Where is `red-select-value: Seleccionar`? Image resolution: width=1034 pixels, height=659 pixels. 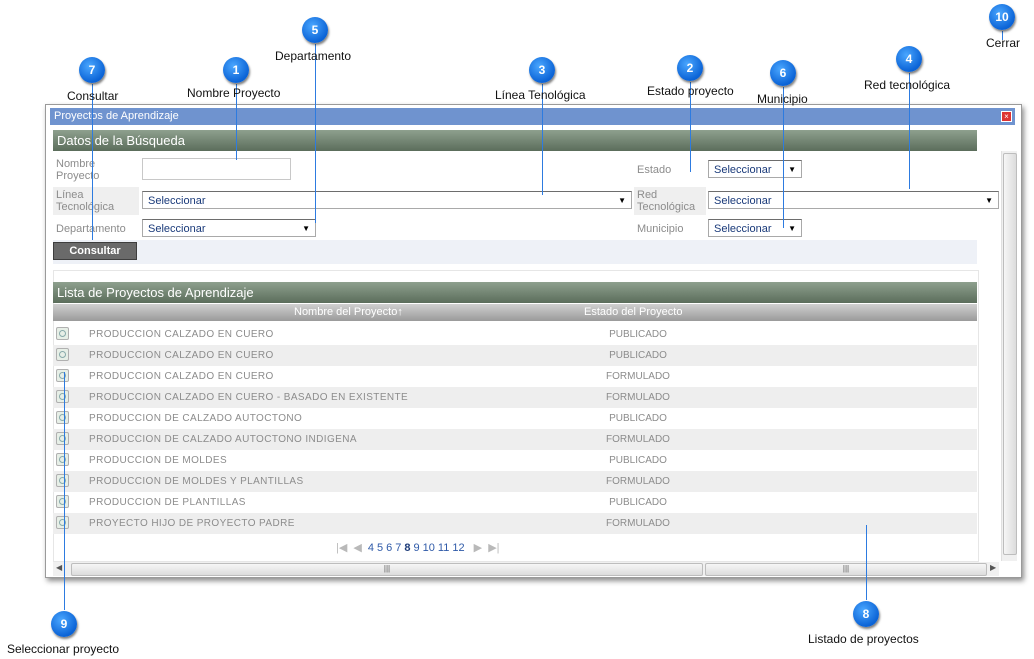
red-select-value: Seleccionar is located at coordinates (743, 201).